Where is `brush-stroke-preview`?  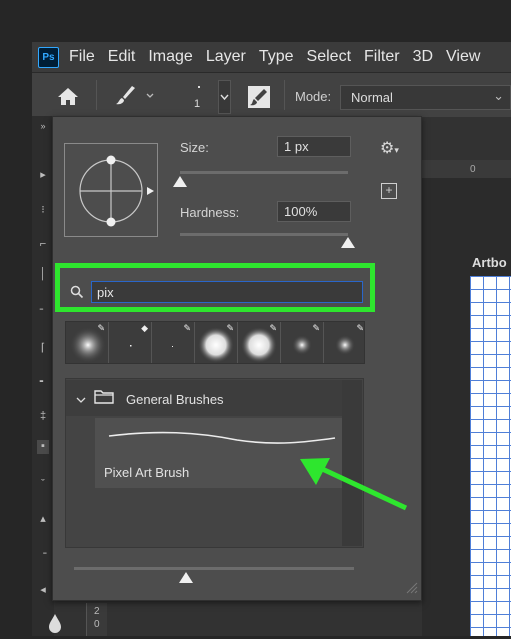
brush-stroke-preview is located at coordinates (222, 437).